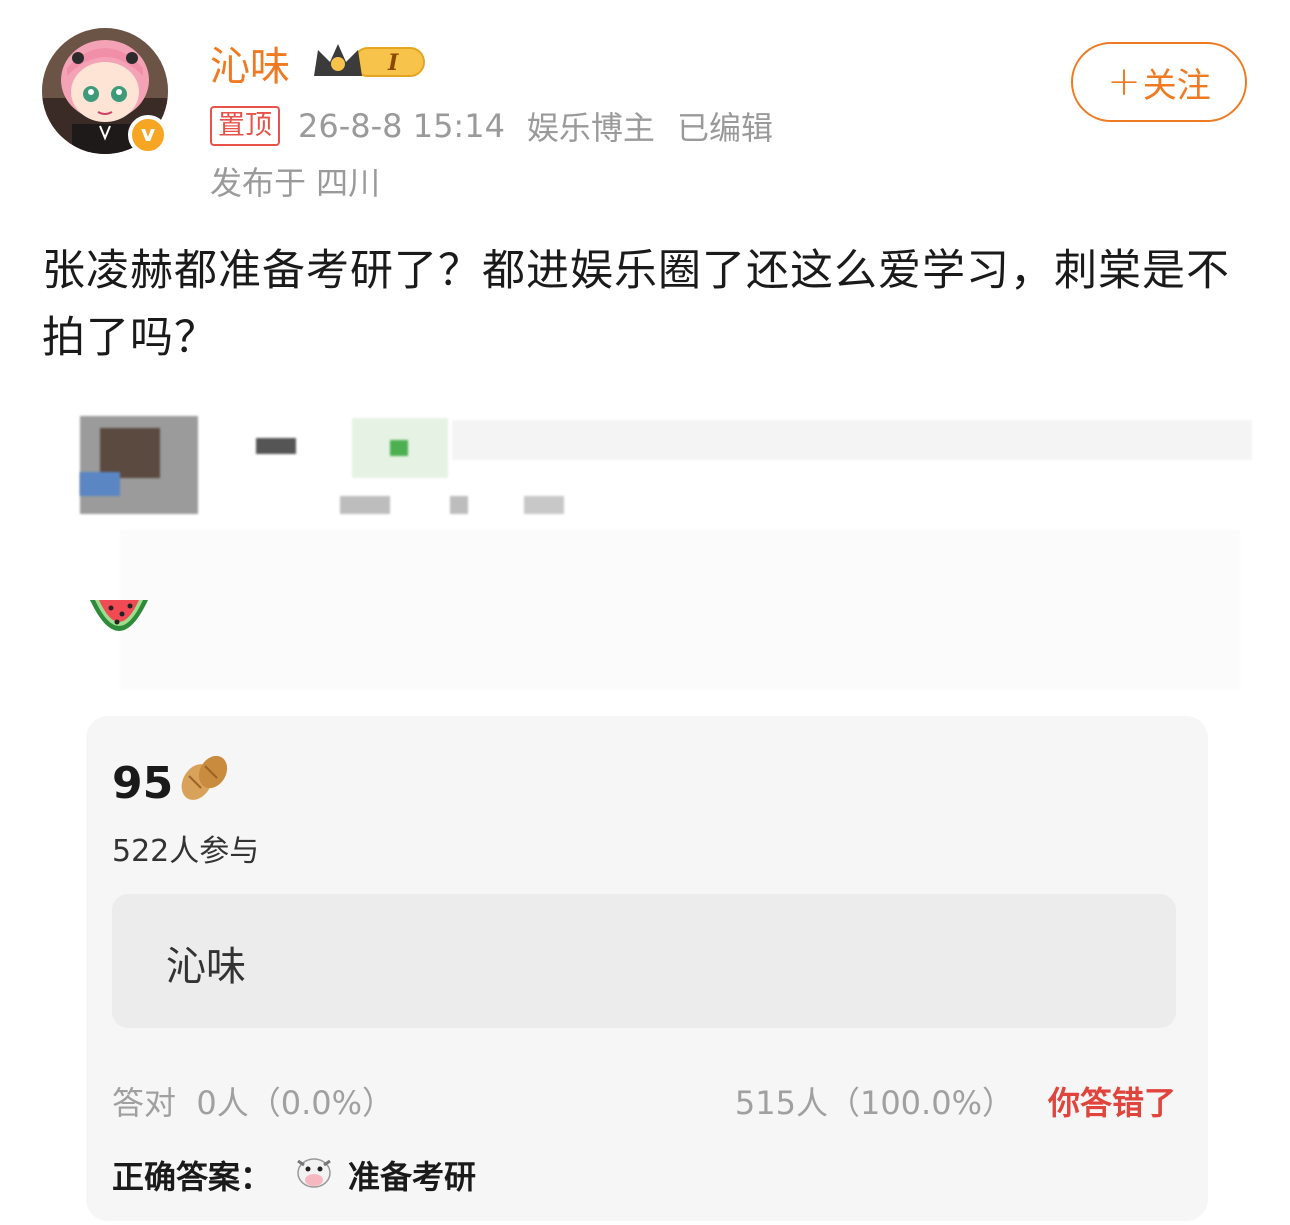  What do you see at coordinates (245, 126) in the screenshot?
I see `pinned-tag: 置顶` at bounding box center [245, 126].